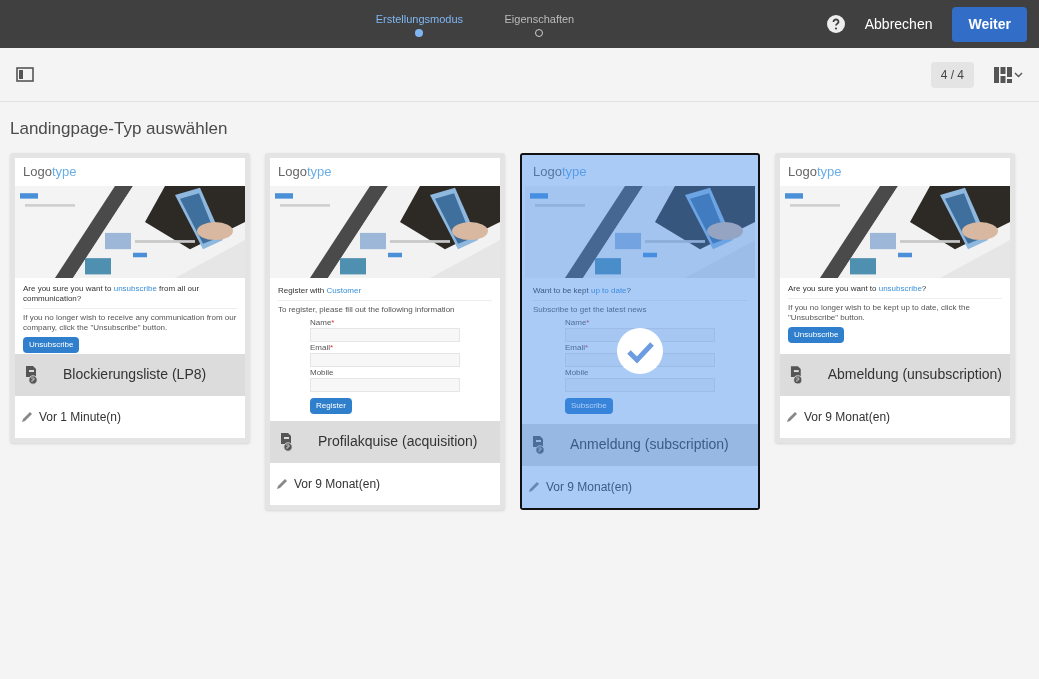  Describe the element at coordinates (879, 312) in the screenshot. I see `preview-text: If you no longer wish to be kept up to date, click the "Unsubscribe" button.` at that location.